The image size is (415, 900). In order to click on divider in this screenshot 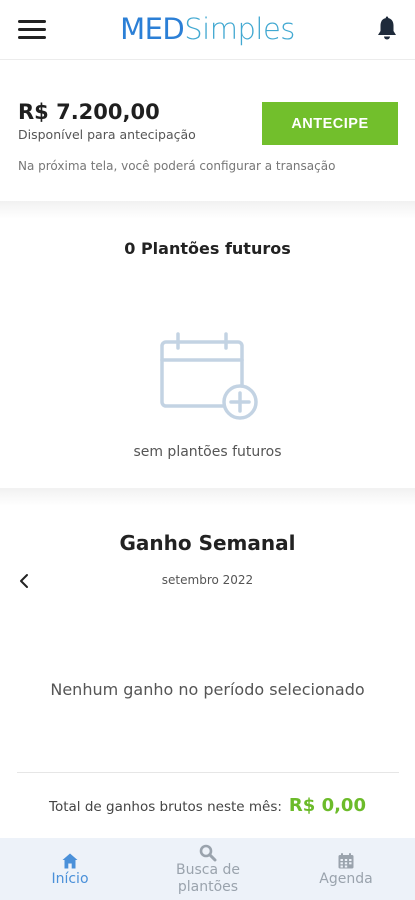, I will do `click(208, 772)`.